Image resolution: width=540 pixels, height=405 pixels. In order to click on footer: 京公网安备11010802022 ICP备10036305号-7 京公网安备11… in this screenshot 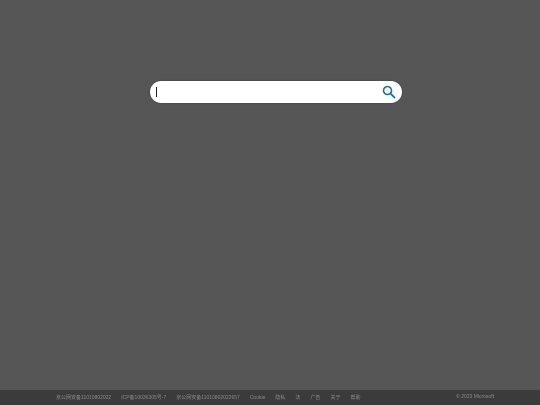, I will do `click(270, 397)`.